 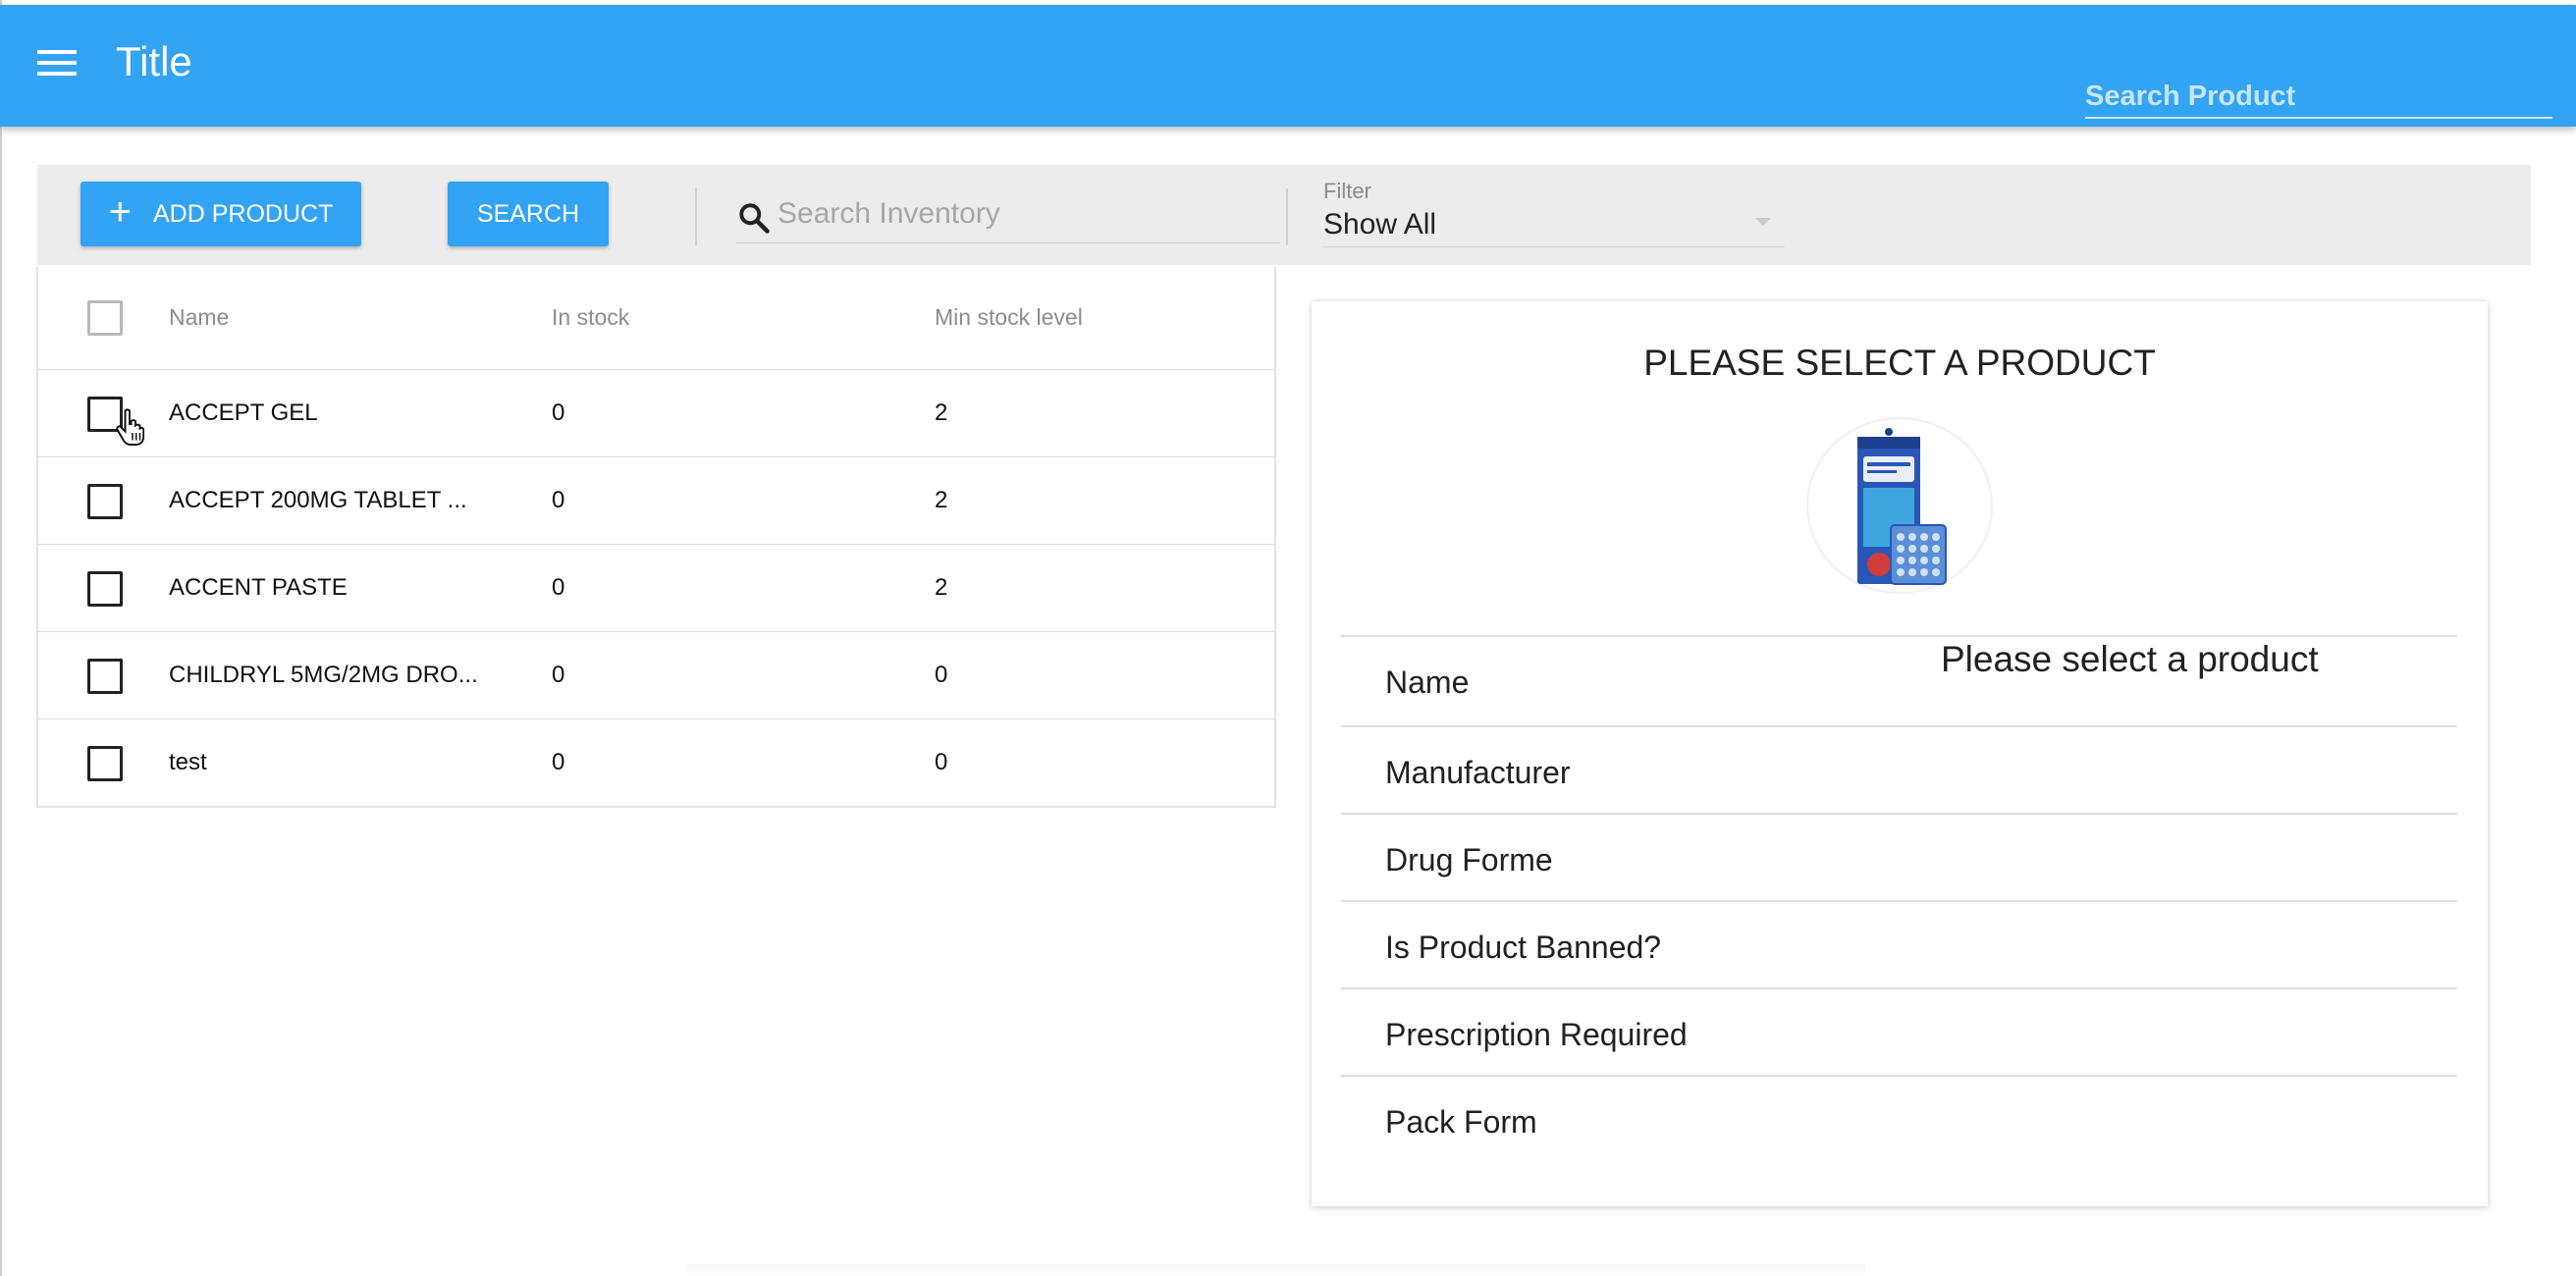 I want to click on filter-select: Filter Show All, so click(x=1554, y=213).